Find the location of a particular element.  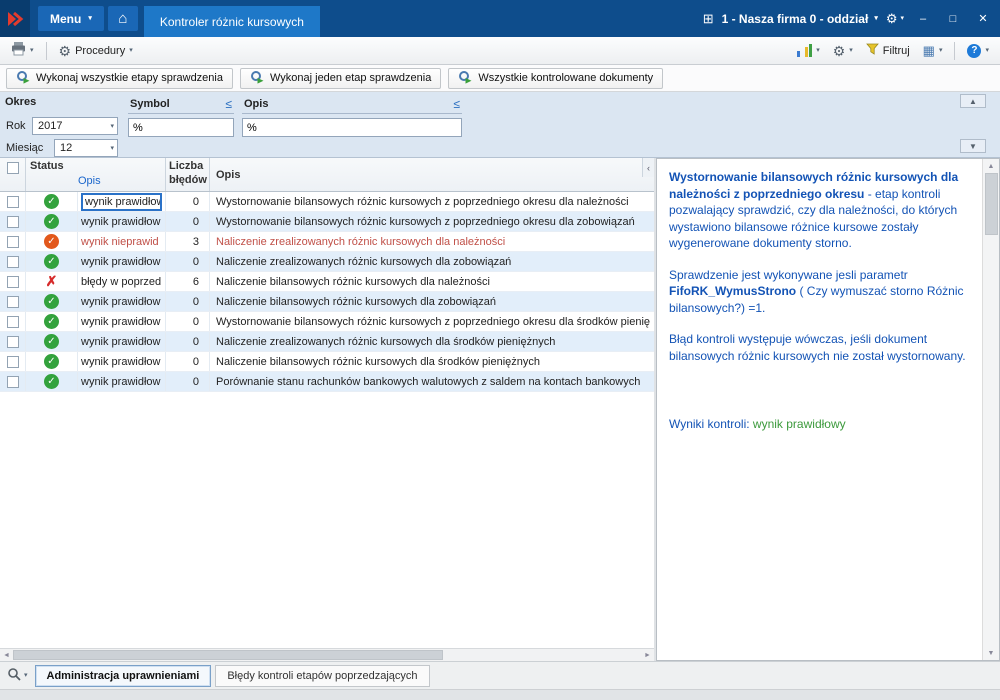

filter-expand-down-button: ▼ is located at coordinates (973, 146).